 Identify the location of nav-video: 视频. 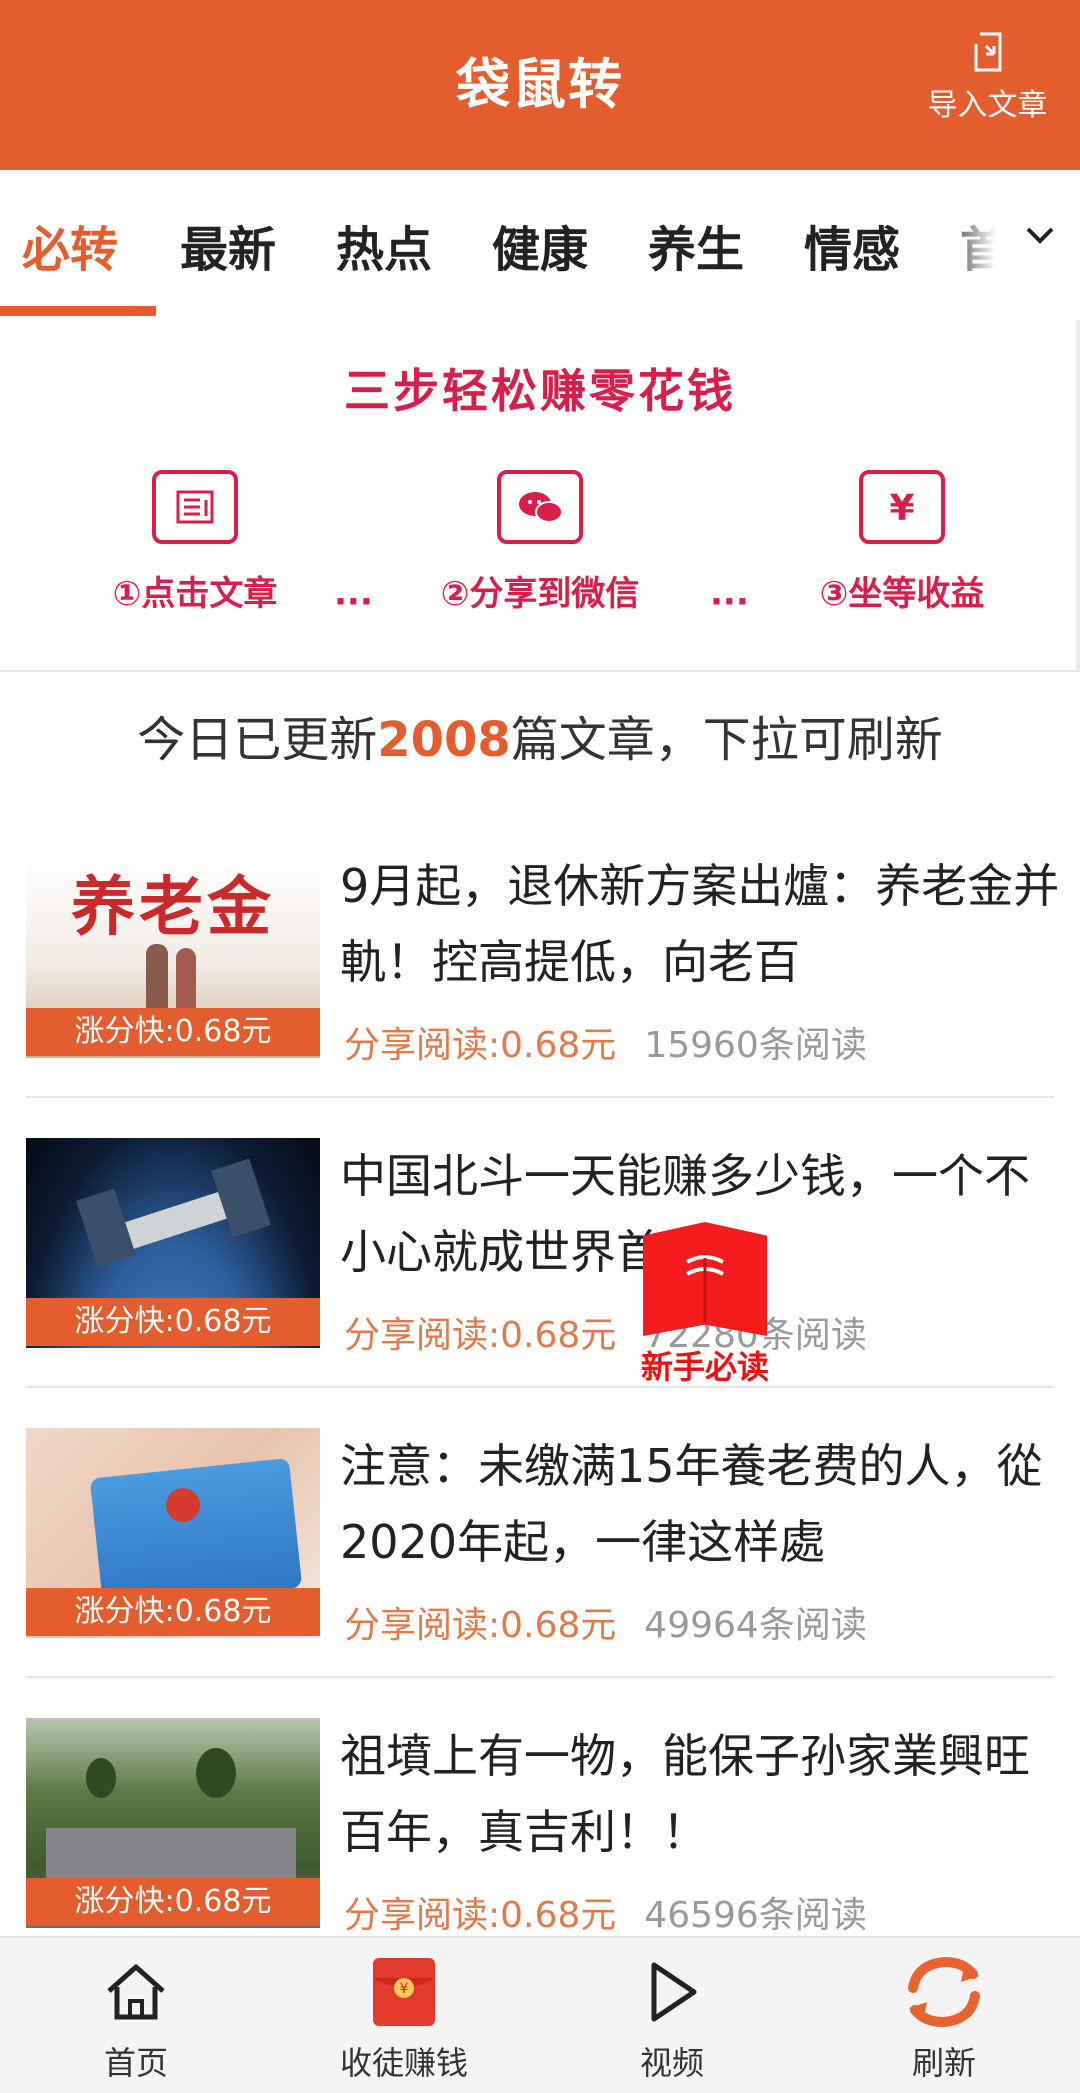
(672, 2020).